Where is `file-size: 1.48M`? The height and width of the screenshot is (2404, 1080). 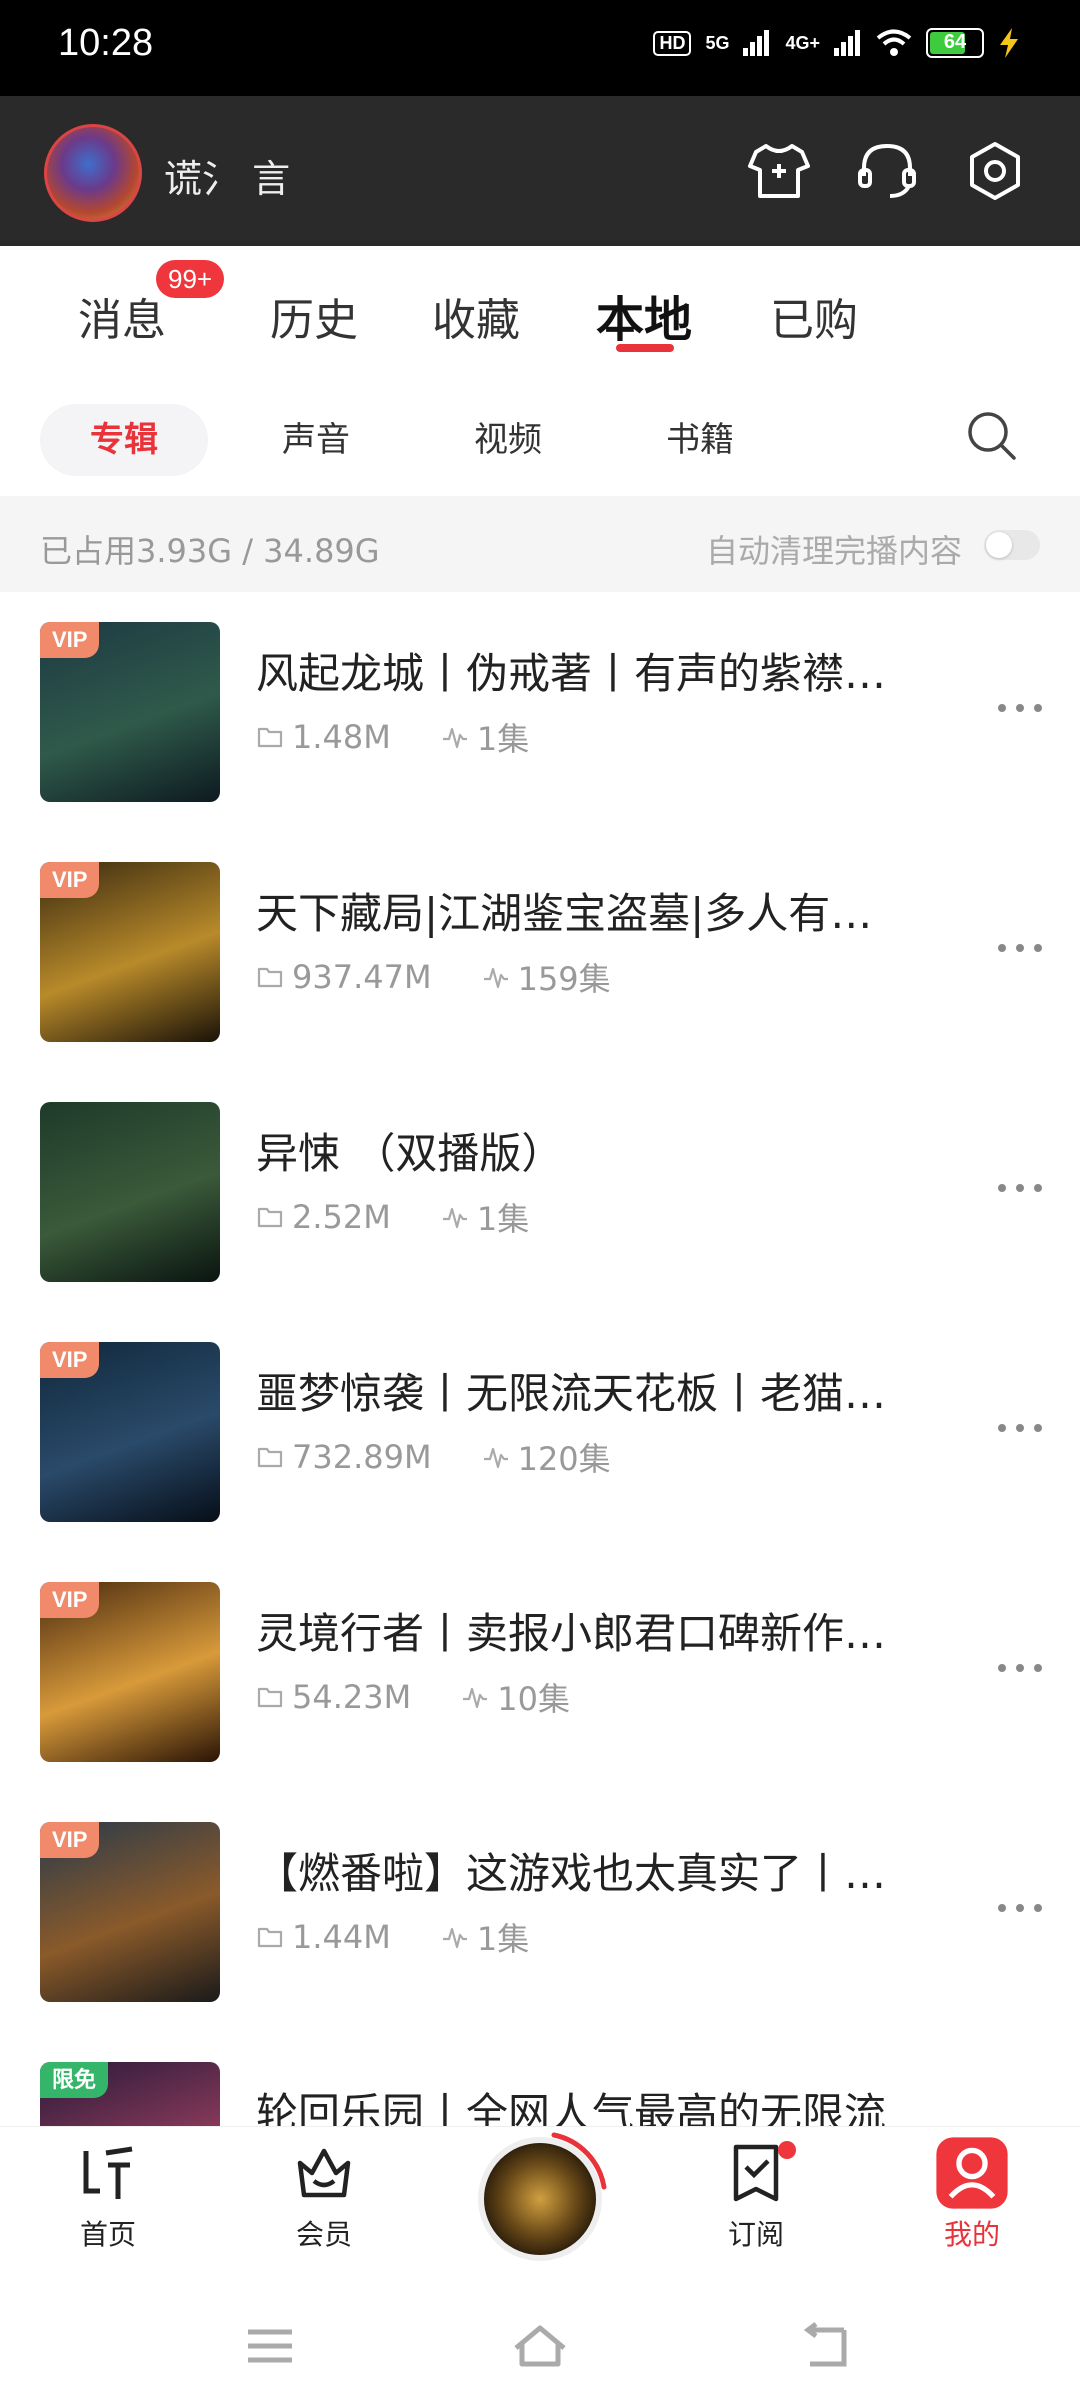
file-size: 1.48M is located at coordinates (323, 737).